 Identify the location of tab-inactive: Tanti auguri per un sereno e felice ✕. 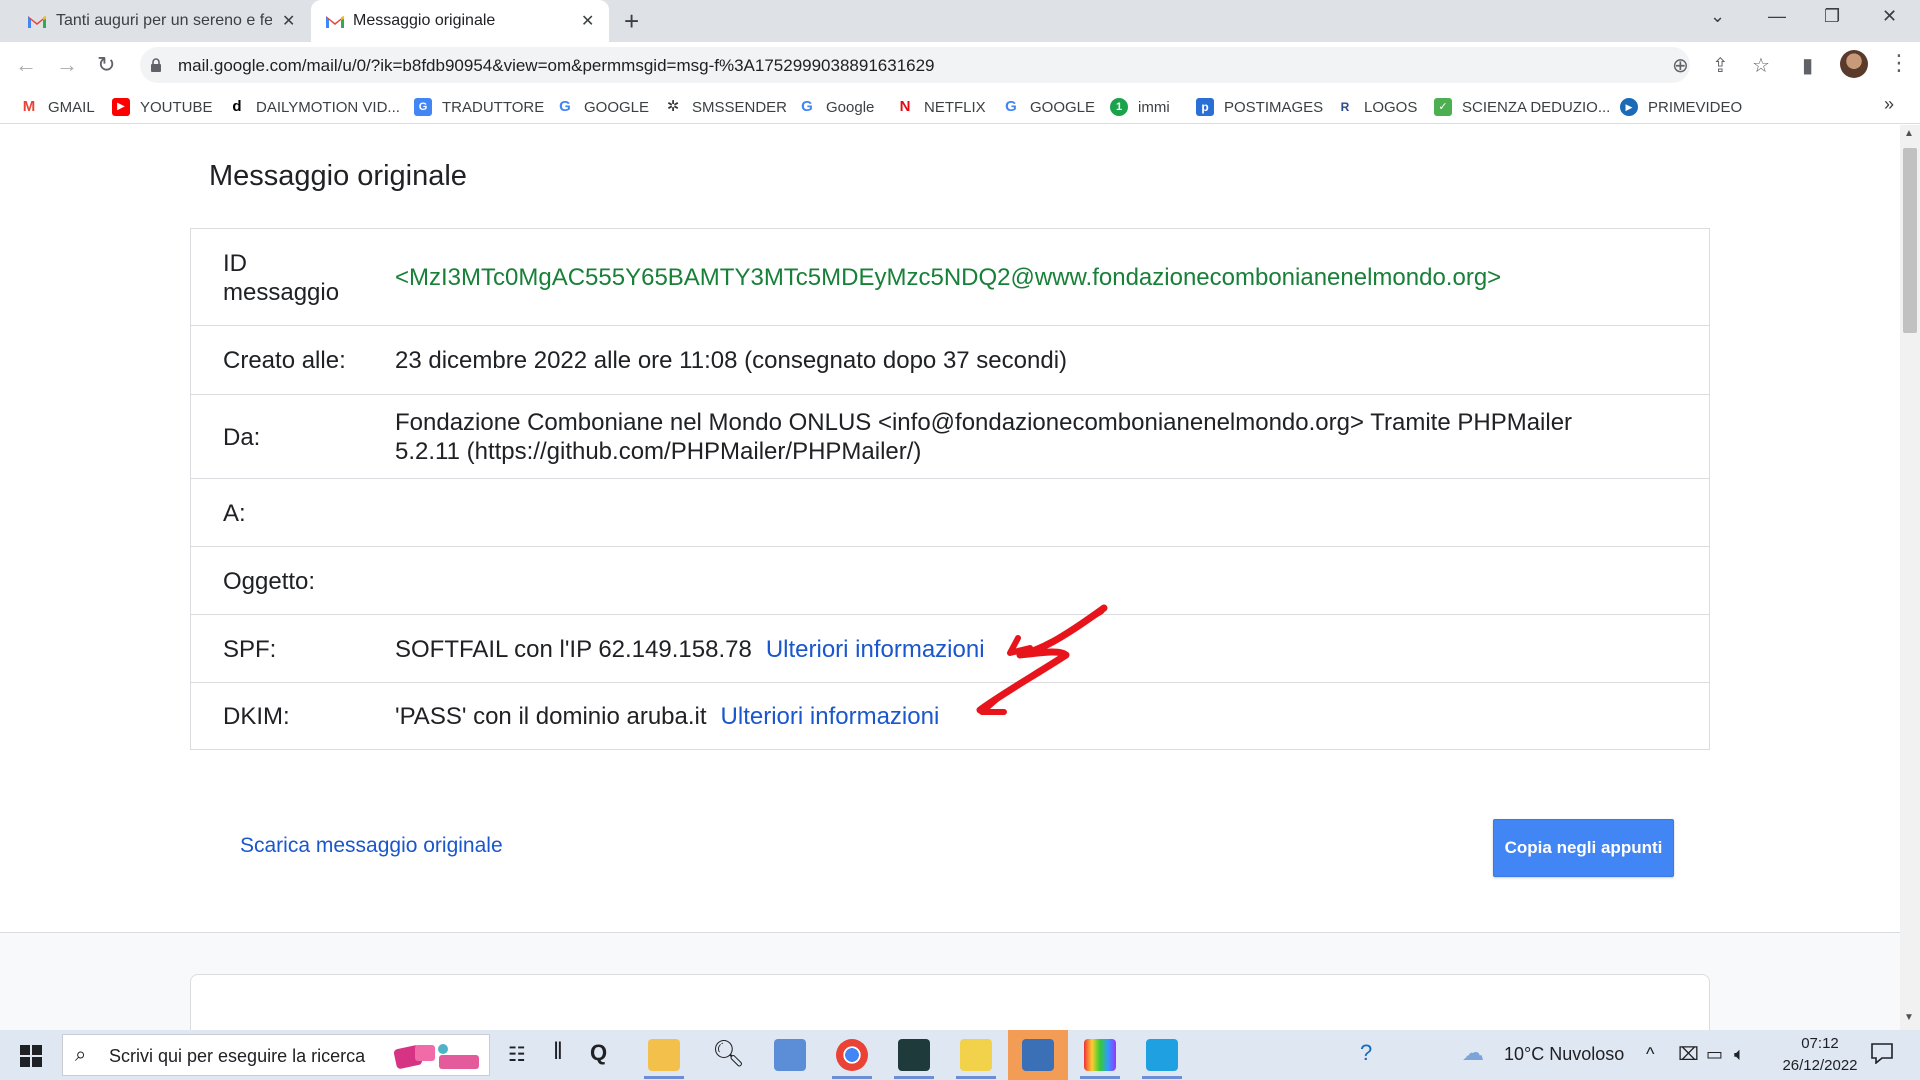
(152, 21).